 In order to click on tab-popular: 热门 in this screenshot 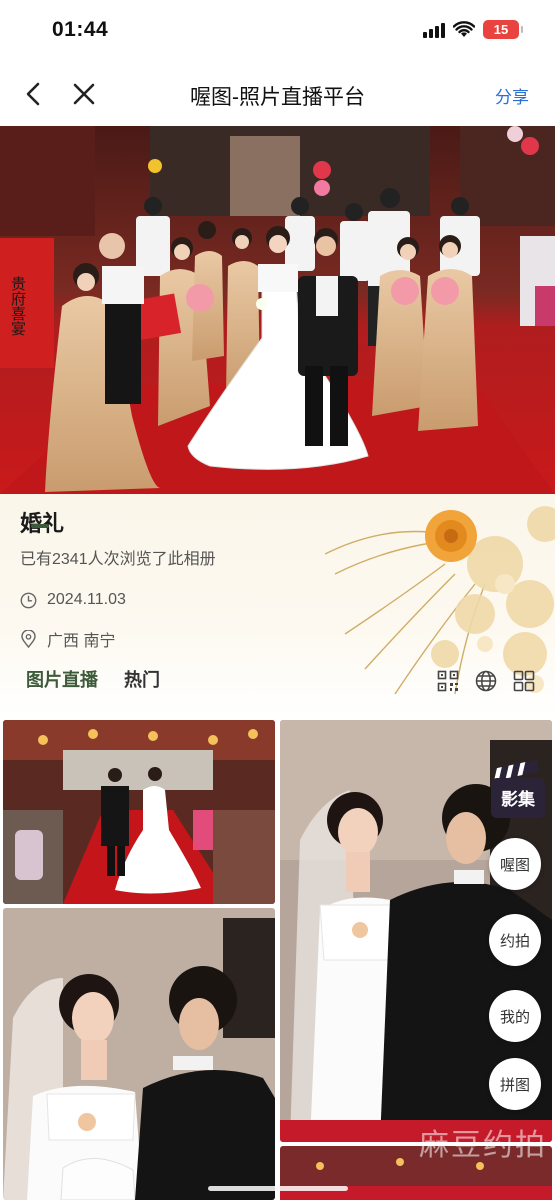, I will do `click(142, 679)`.